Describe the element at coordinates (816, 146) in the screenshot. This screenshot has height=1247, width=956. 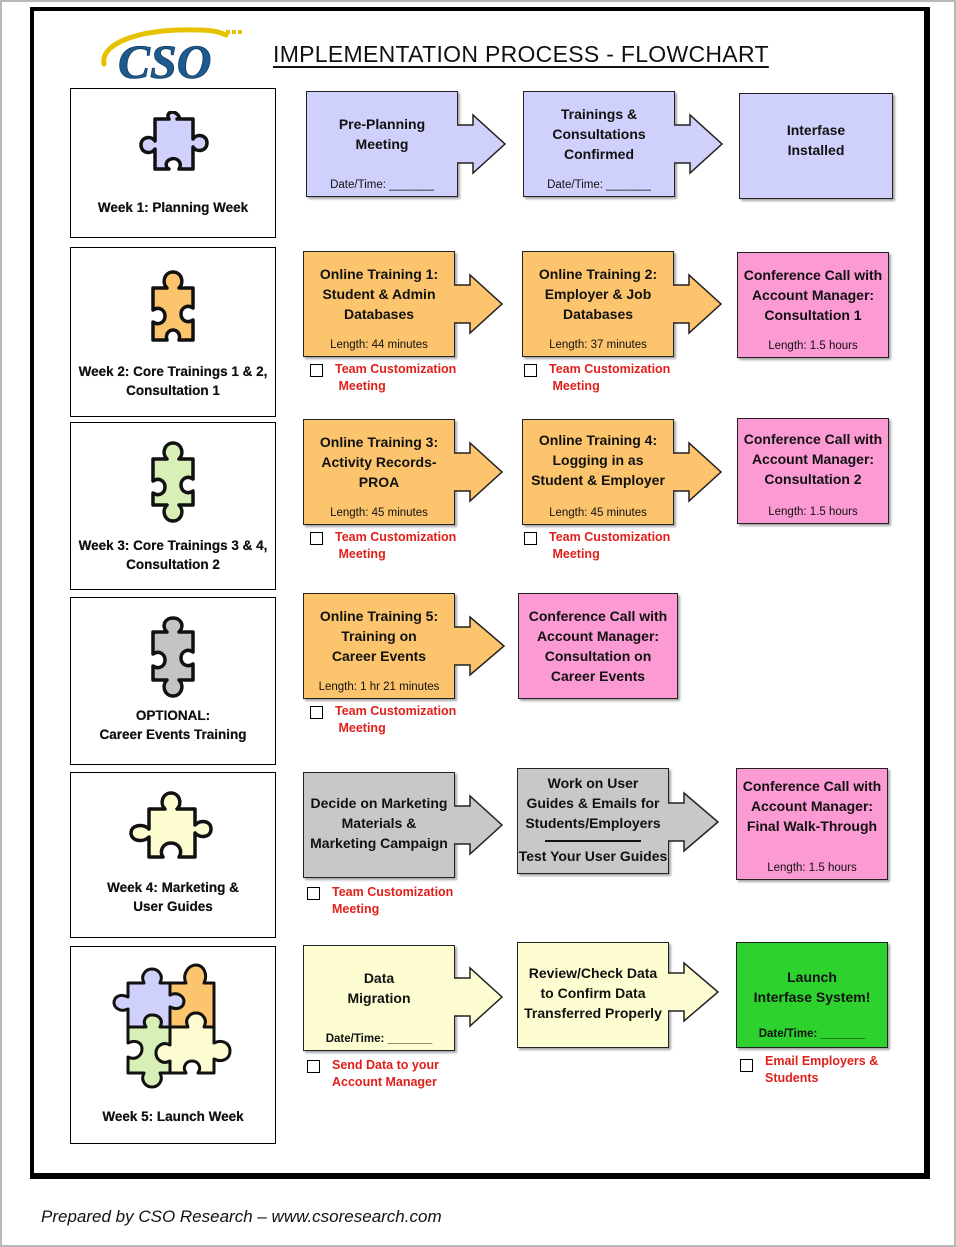
I see `step-interfase-installed: Interfase Installed` at that location.